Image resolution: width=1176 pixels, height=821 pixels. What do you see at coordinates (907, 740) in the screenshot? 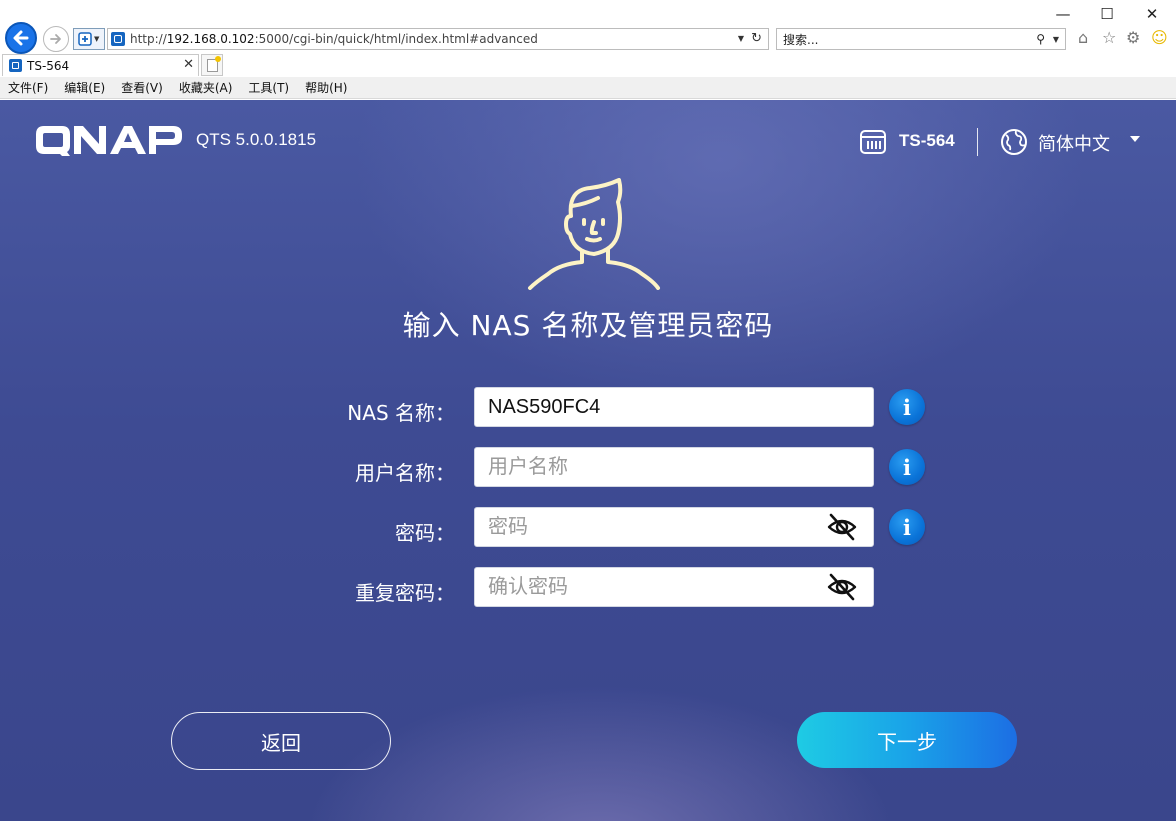
I see `next-button: 下一步` at bounding box center [907, 740].